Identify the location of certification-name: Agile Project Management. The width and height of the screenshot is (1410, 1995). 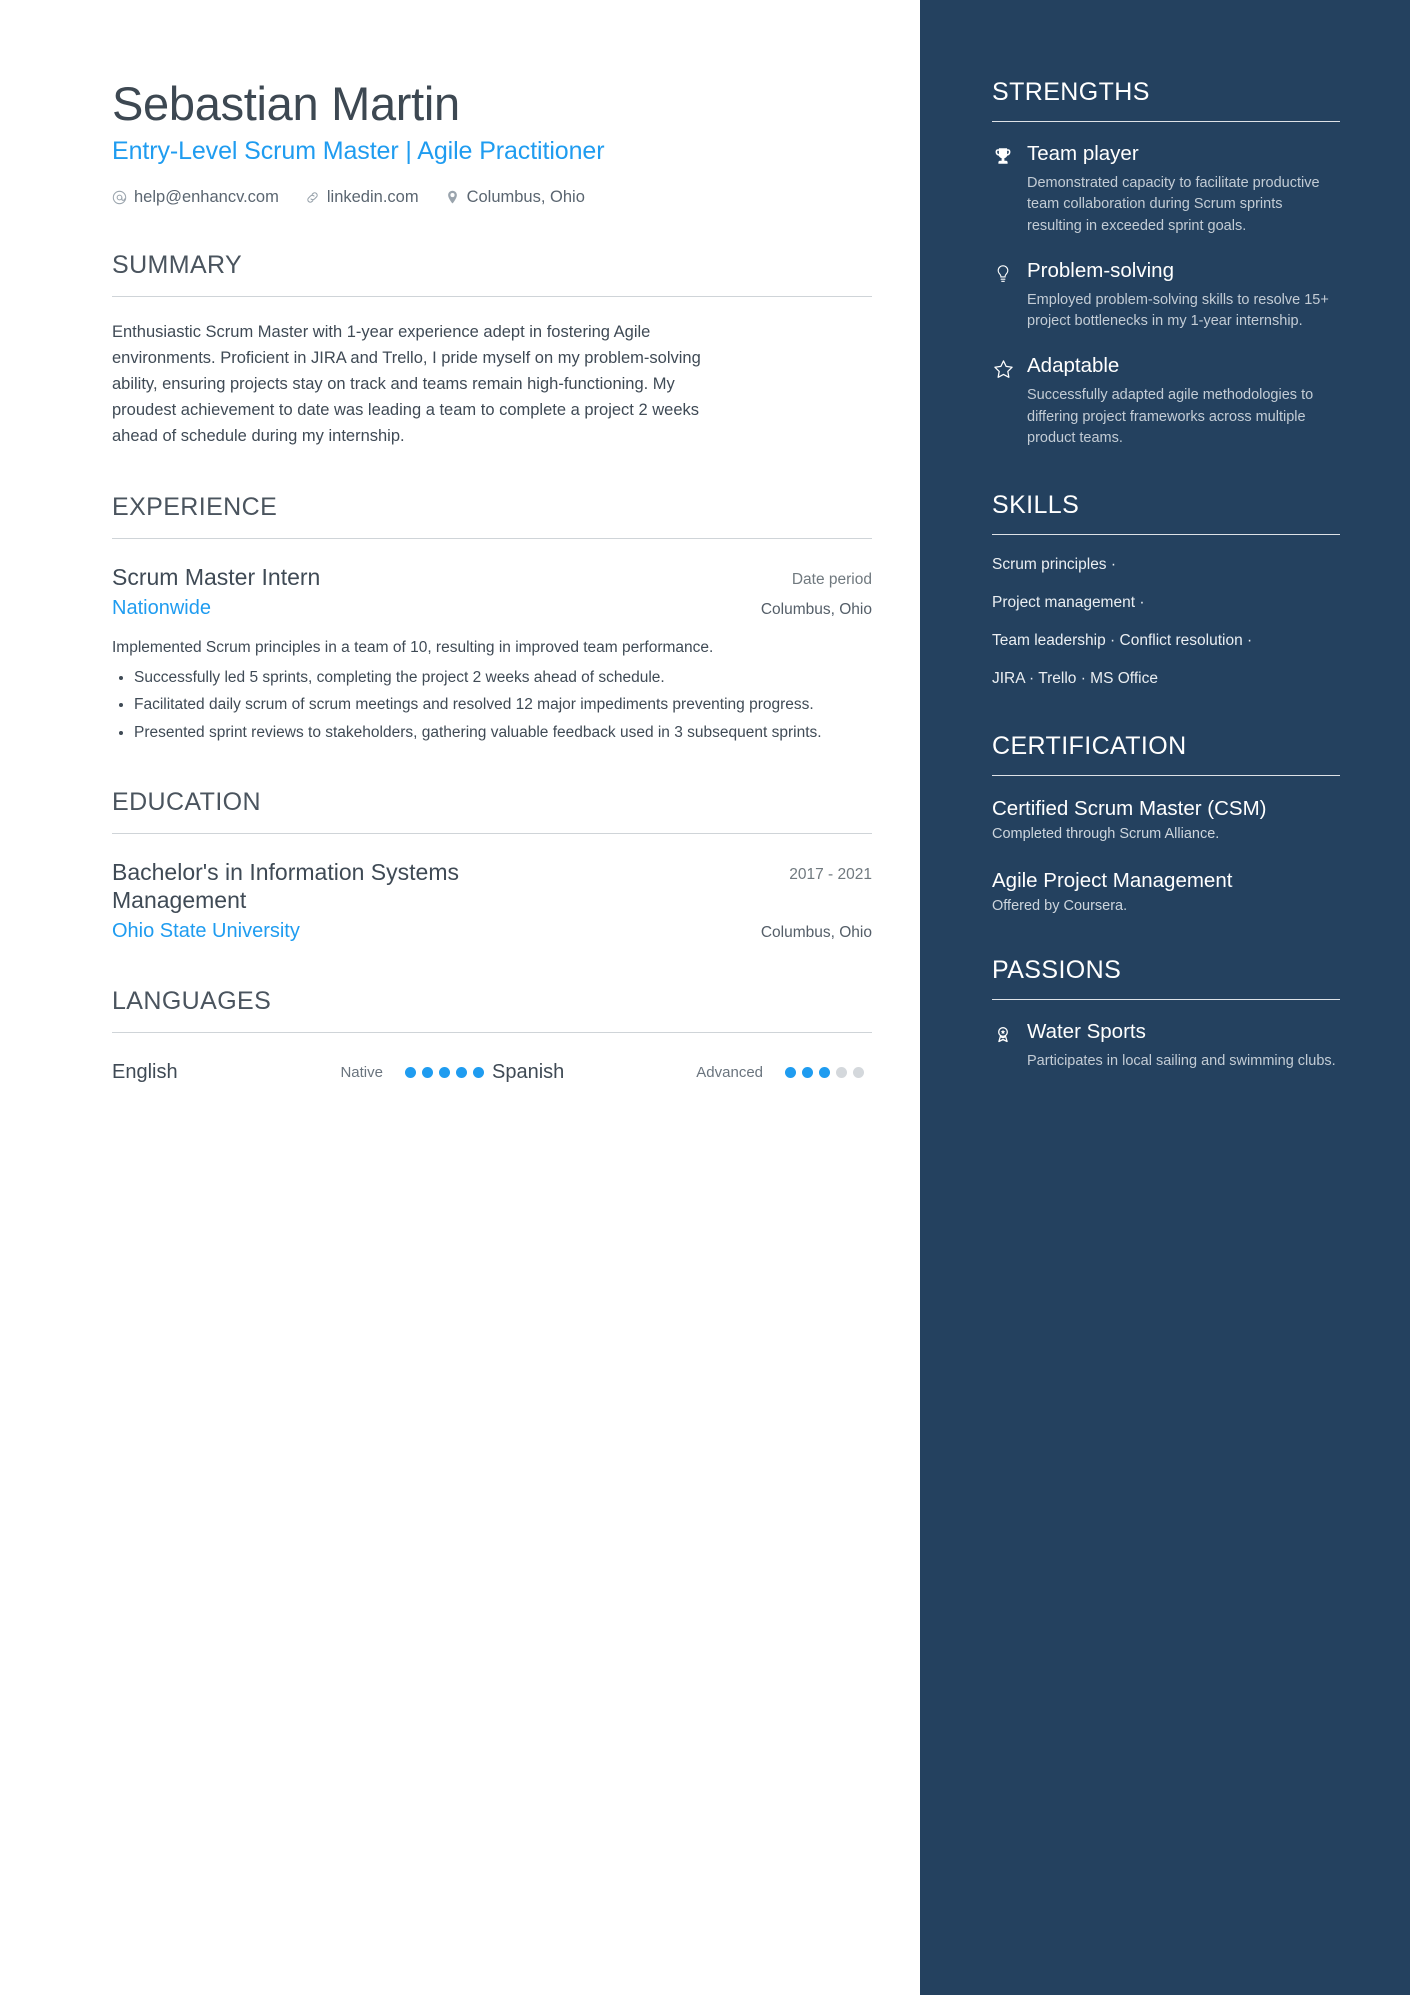
(1112, 881).